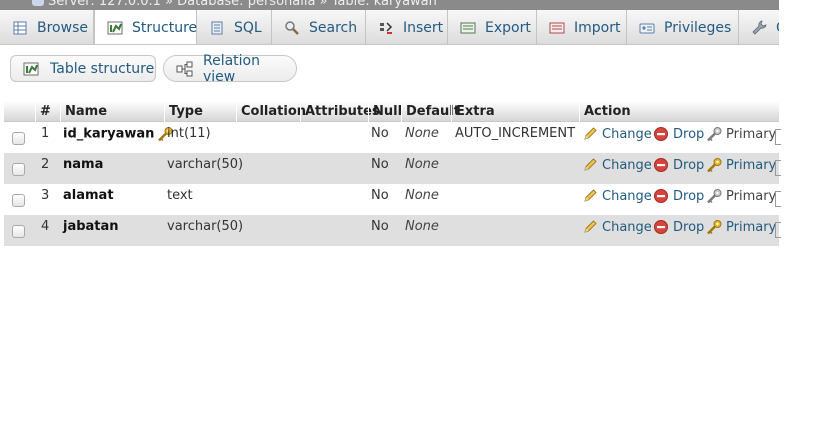 This screenshot has height=430, width=819. I want to click on relation-icon, so click(184, 69).